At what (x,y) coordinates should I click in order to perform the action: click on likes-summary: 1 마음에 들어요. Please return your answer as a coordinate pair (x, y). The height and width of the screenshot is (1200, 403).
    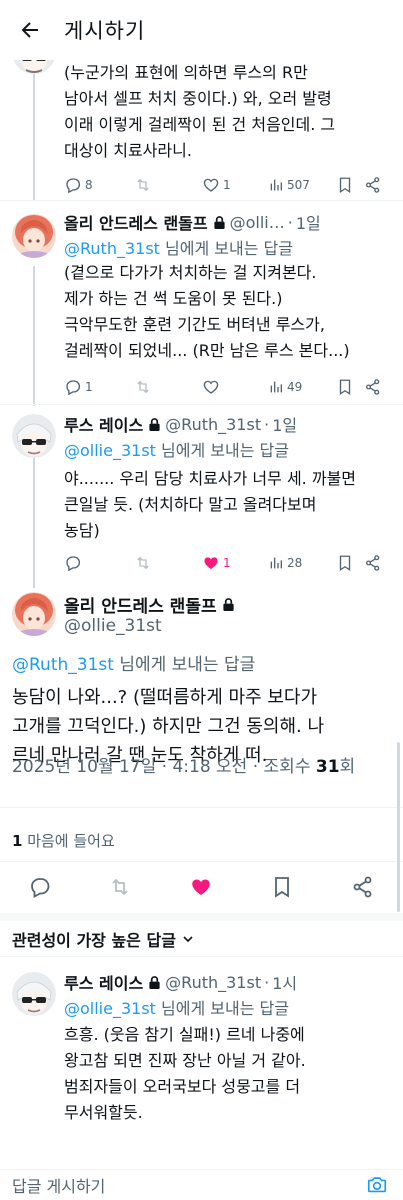
    Looking at the image, I should click on (63, 840).